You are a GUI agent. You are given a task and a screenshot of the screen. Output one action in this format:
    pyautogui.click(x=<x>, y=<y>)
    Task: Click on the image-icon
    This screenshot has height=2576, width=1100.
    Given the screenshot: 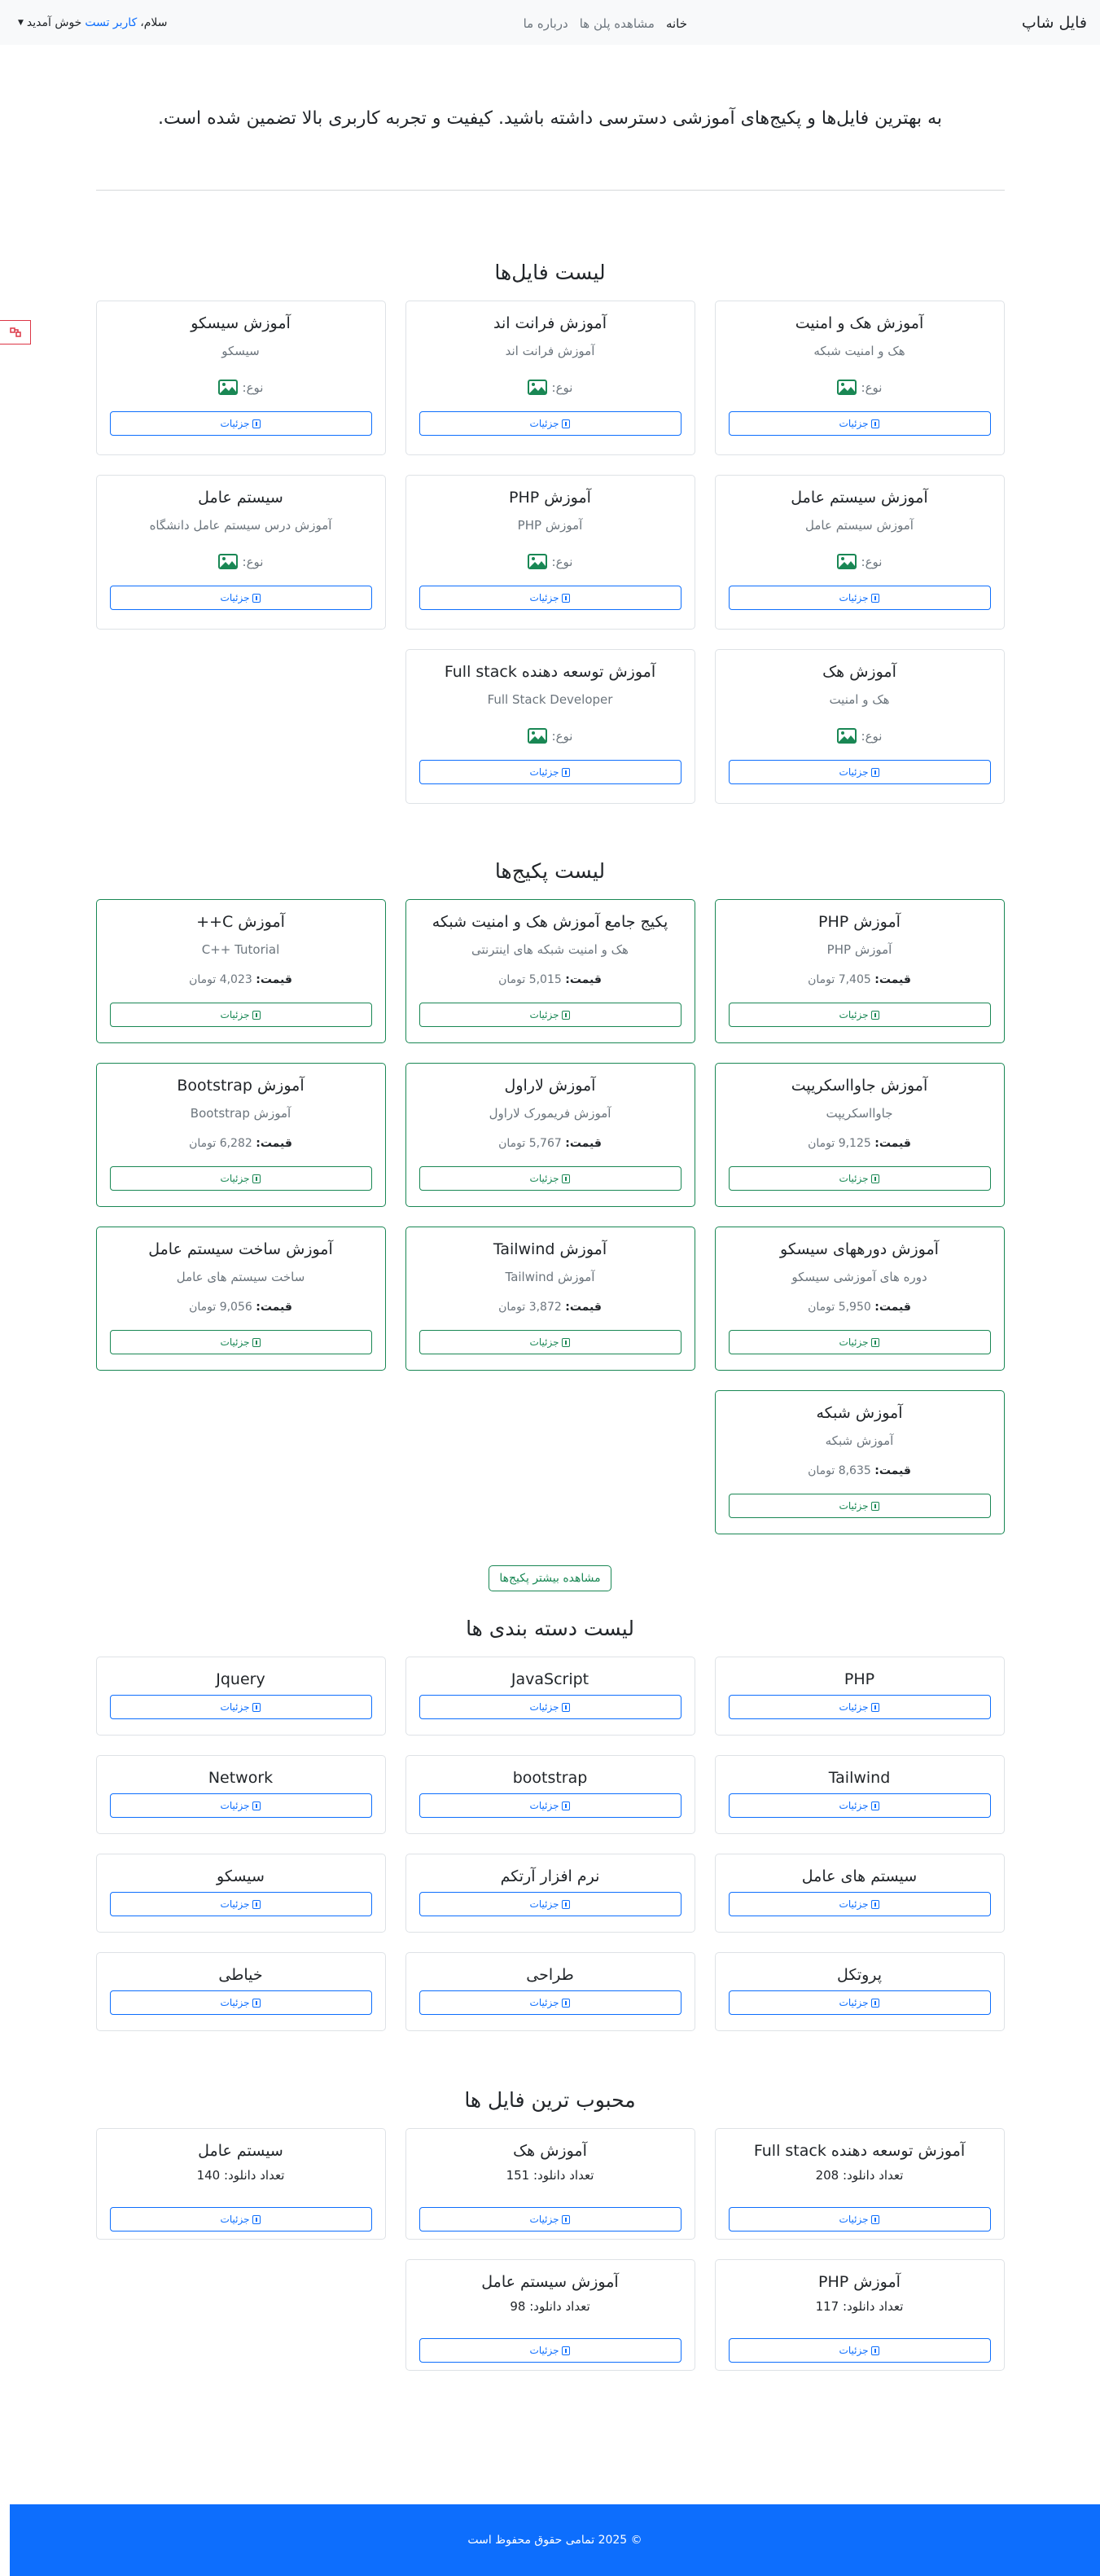 What is the action you would take?
    pyautogui.click(x=537, y=387)
    